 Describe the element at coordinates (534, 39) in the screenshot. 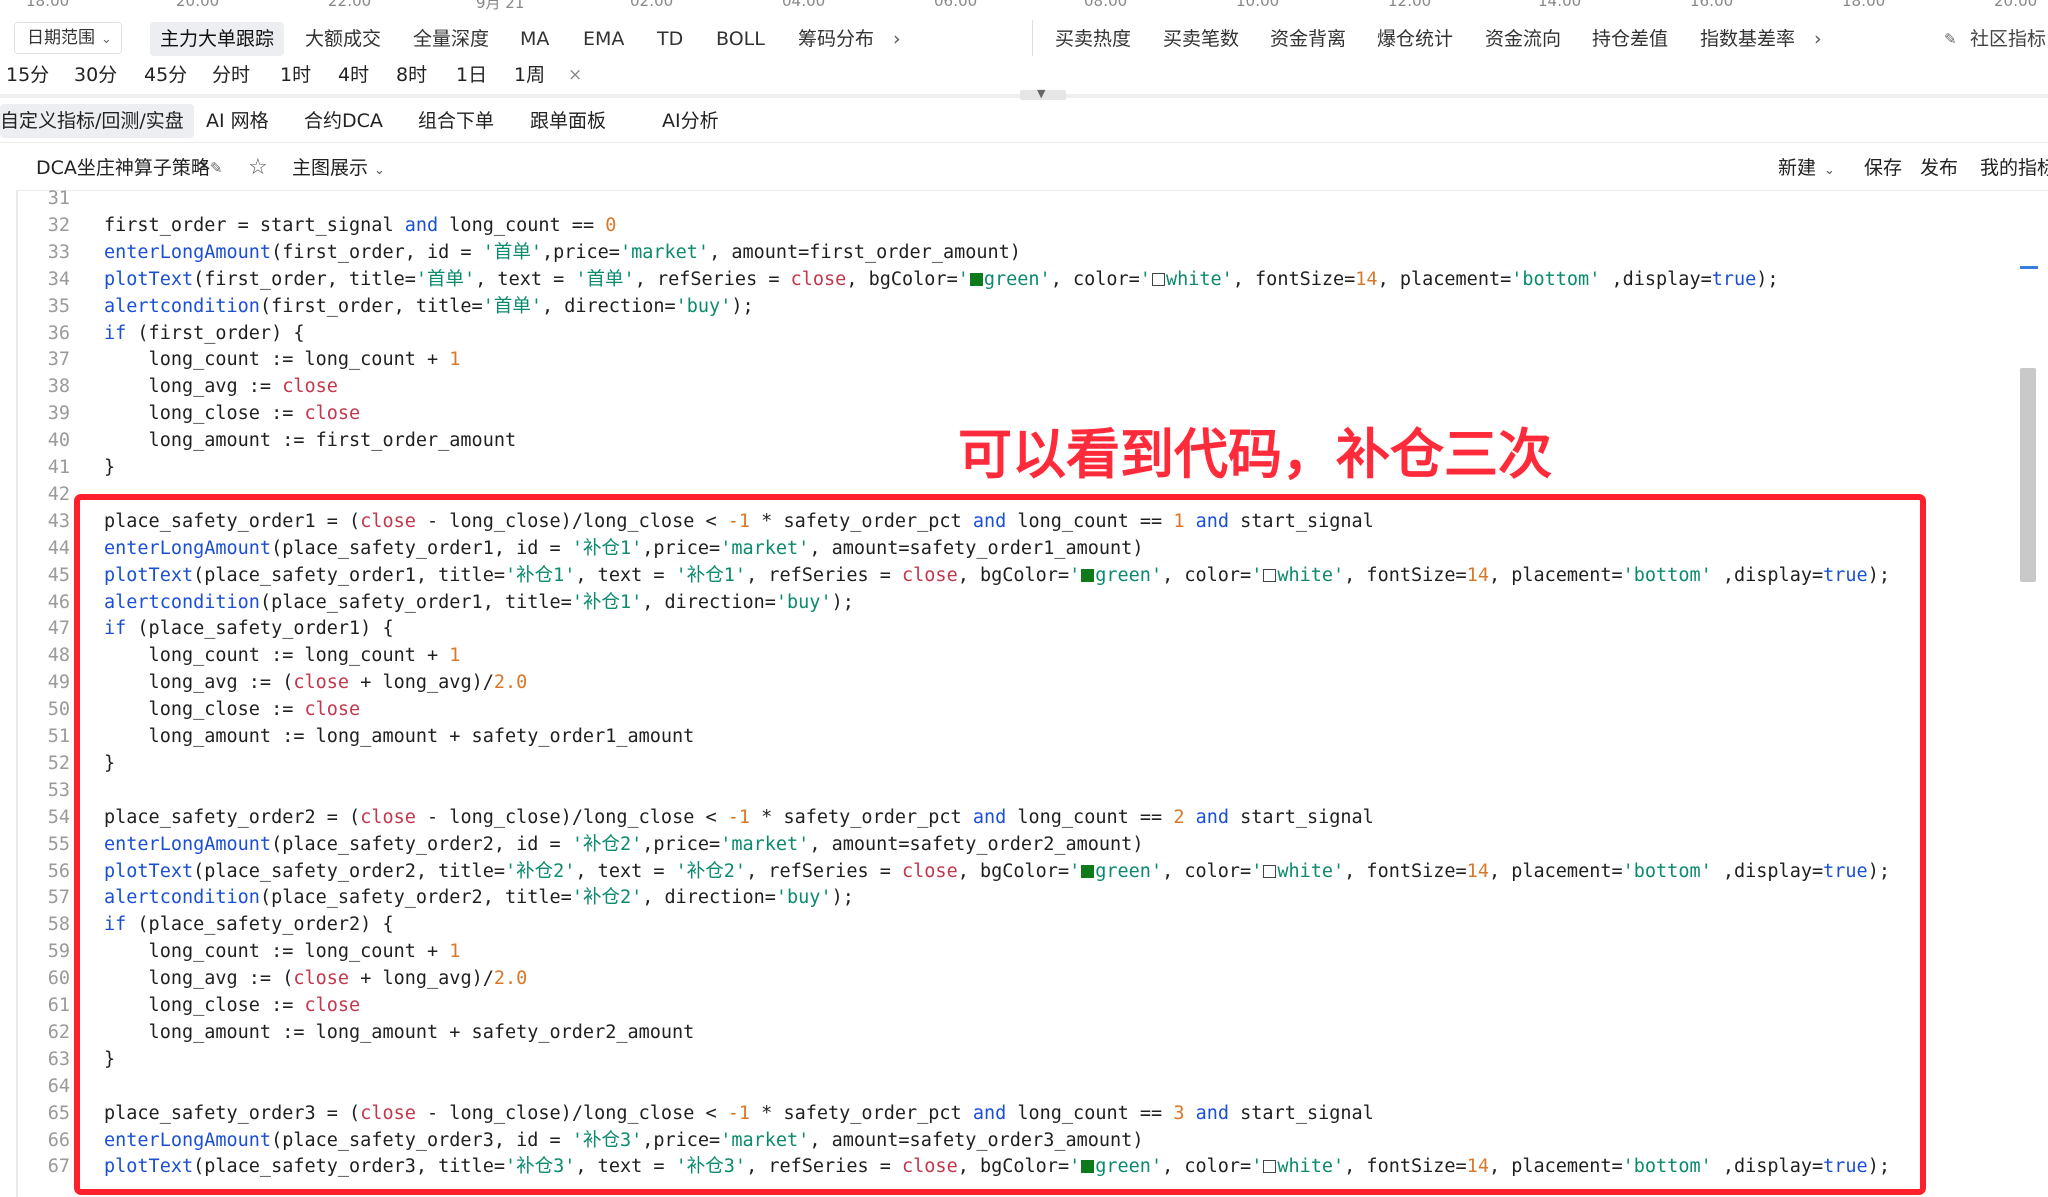

I see `tab-ma: MA` at that location.